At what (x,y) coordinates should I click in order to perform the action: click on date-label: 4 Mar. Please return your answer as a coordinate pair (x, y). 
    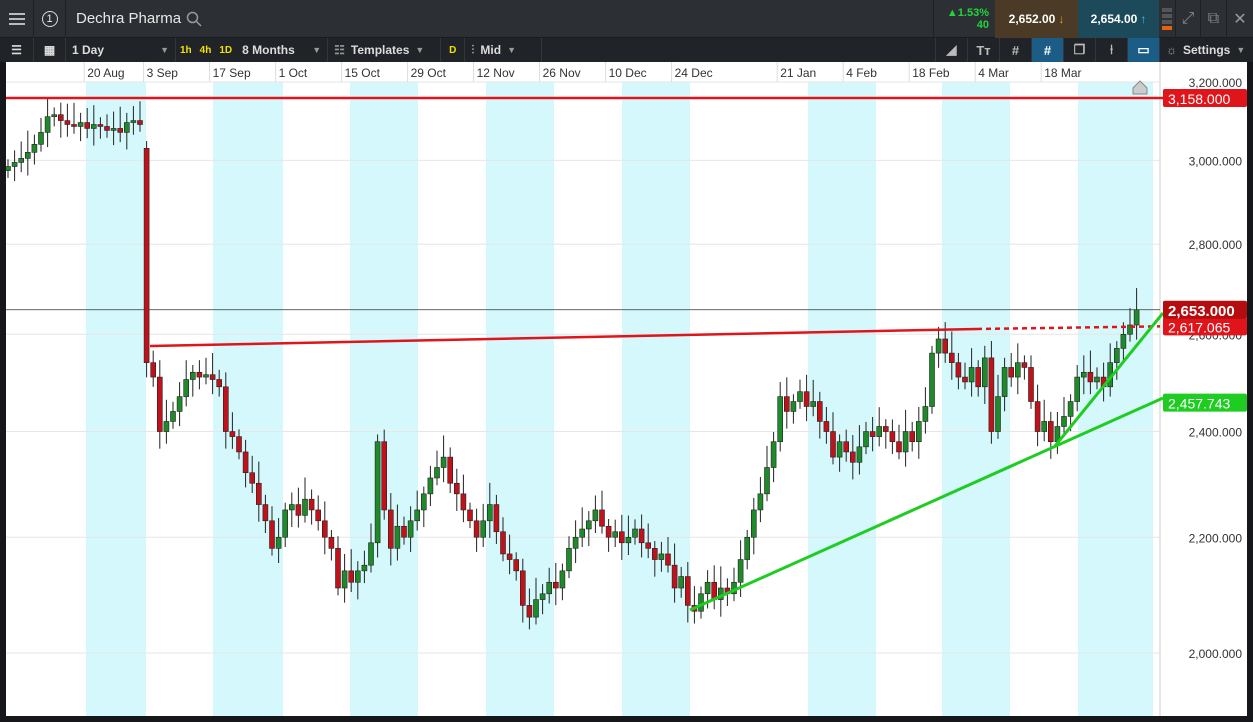
    Looking at the image, I should click on (993, 73).